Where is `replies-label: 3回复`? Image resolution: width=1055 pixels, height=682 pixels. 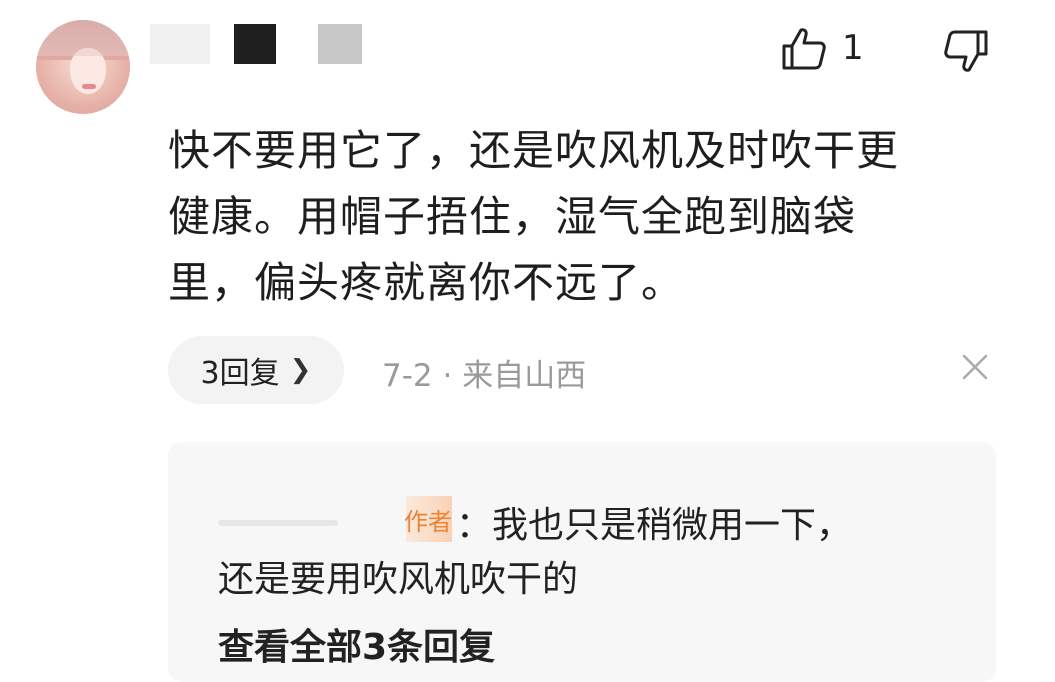
replies-label: 3回复 is located at coordinates (240, 373).